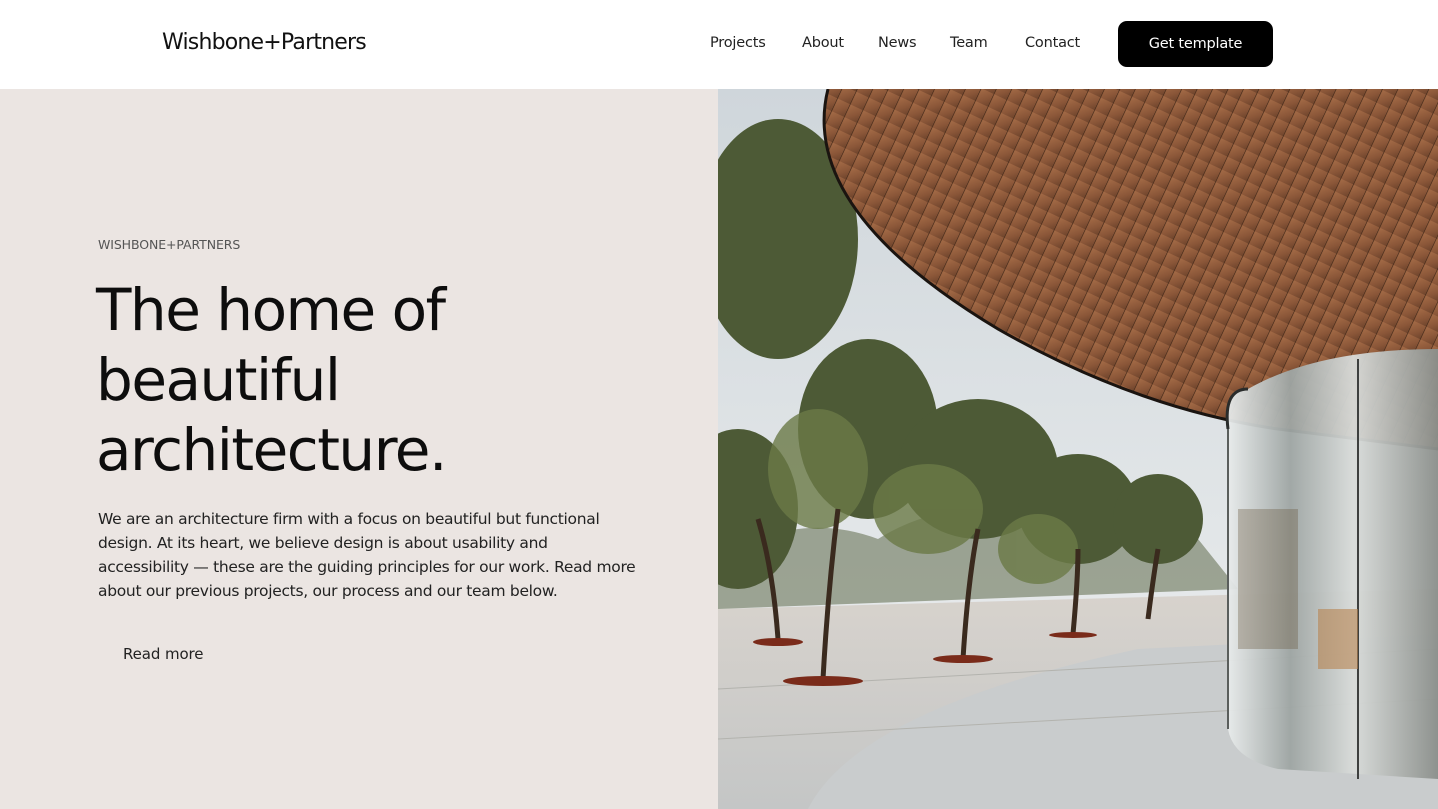  What do you see at coordinates (396, 380) in the screenshot?
I see `hero-headline: The home of beautiful architecture.` at bounding box center [396, 380].